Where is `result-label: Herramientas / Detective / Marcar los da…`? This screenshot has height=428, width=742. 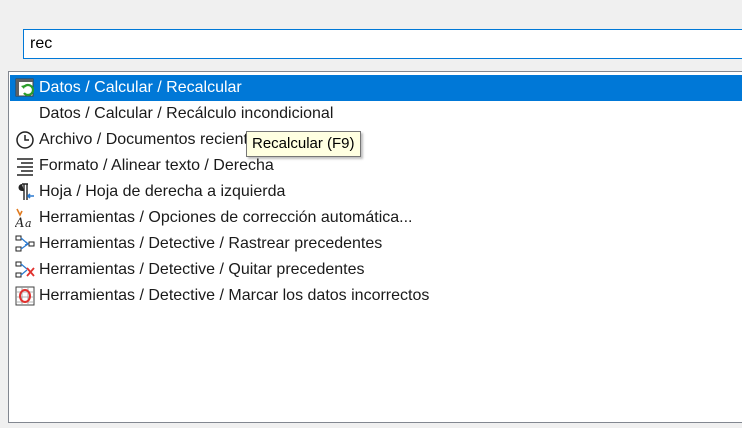
result-label: Herramientas / Detective / Marcar los da… is located at coordinates (234, 295).